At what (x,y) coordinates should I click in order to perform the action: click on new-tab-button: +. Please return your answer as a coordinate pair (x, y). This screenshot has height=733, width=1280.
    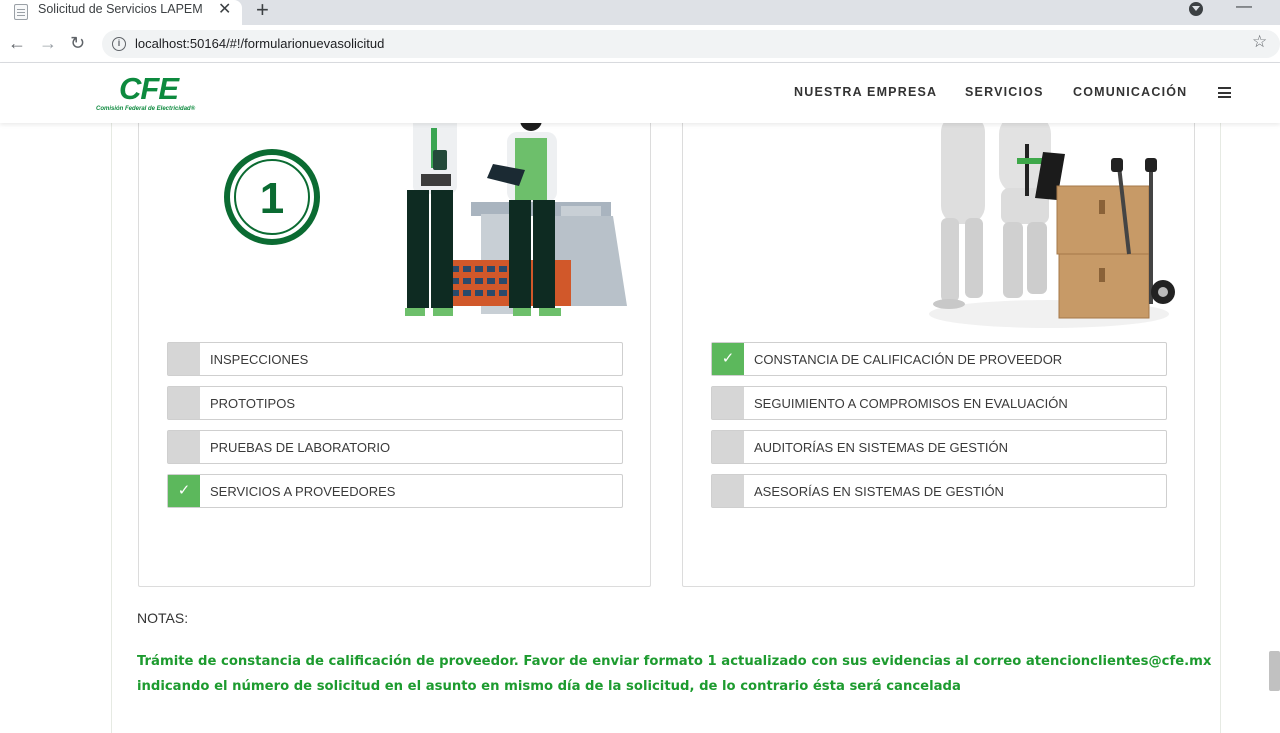
    Looking at the image, I should click on (262, 11).